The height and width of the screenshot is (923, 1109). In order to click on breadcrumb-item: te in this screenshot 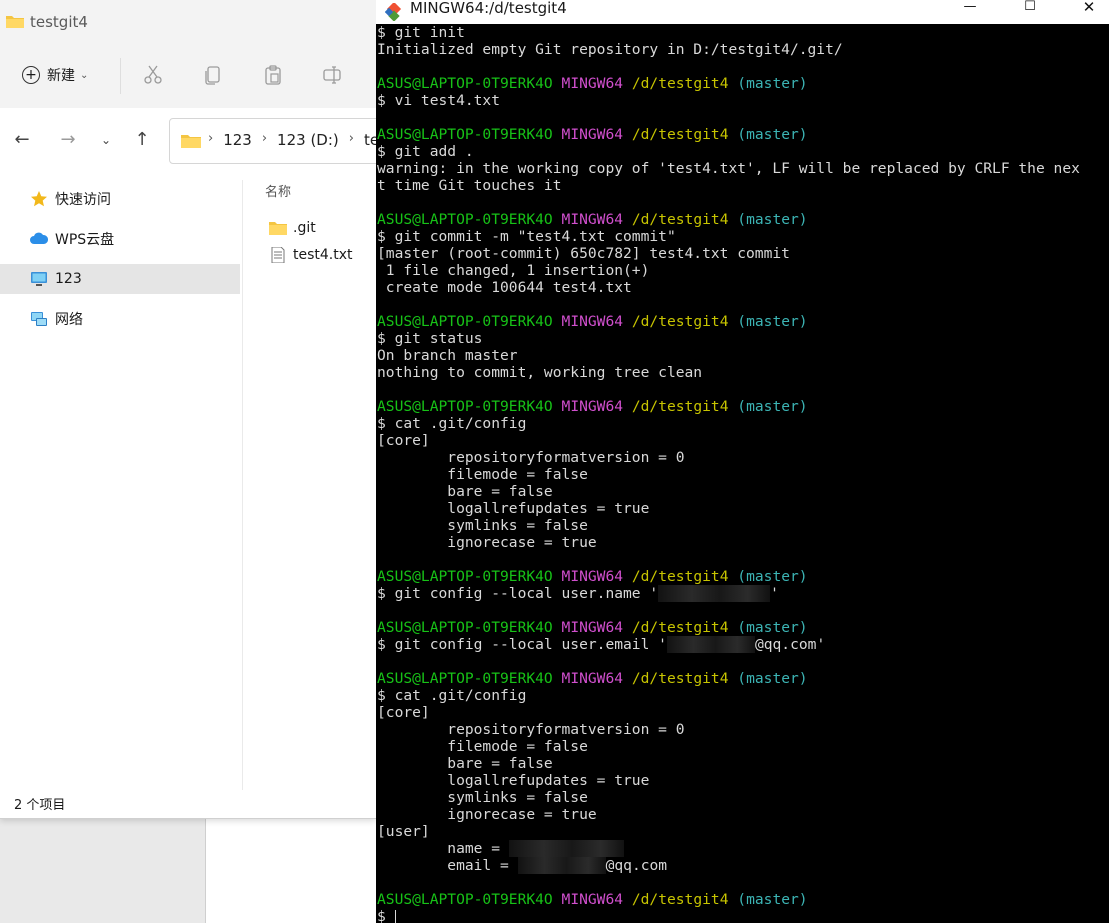, I will do `click(370, 140)`.